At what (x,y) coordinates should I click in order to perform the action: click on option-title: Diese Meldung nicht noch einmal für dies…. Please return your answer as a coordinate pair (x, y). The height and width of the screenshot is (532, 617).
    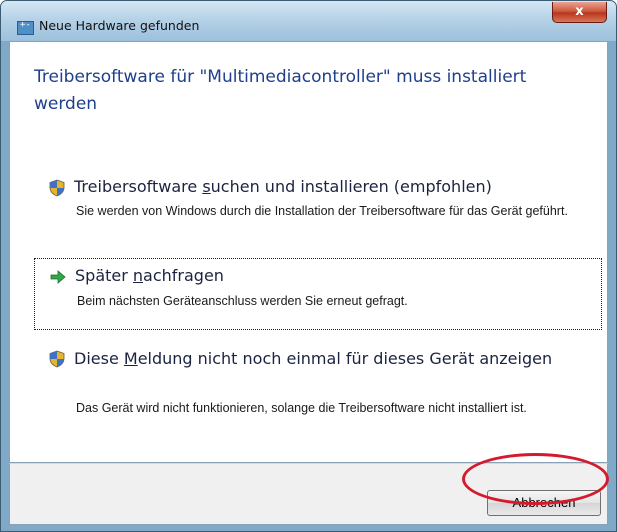
    Looking at the image, I should click on (313, 358).